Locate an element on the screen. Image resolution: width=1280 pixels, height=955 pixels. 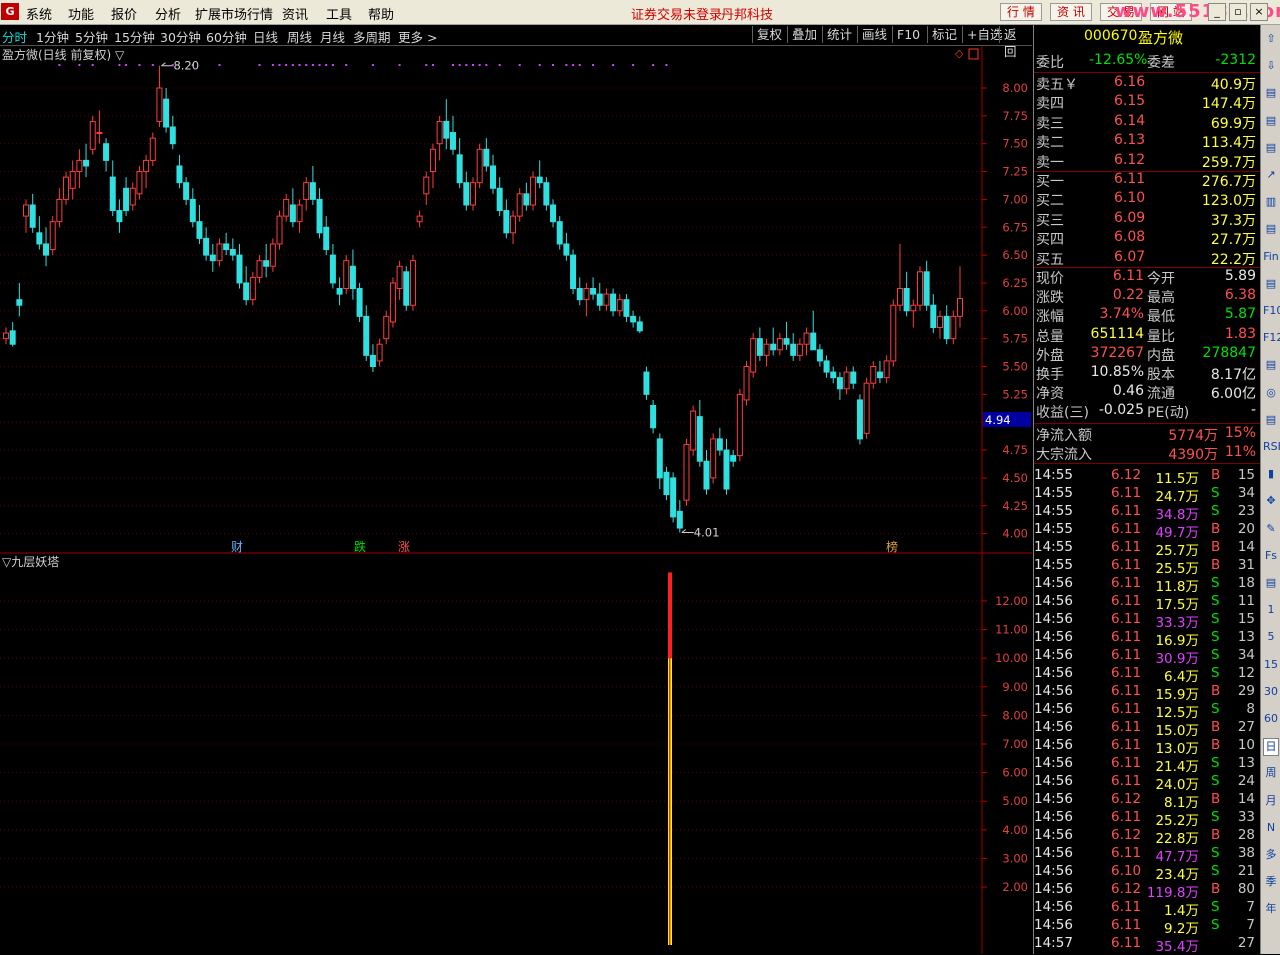
menu-info: 资讯 is located at coordinates (295, 13).